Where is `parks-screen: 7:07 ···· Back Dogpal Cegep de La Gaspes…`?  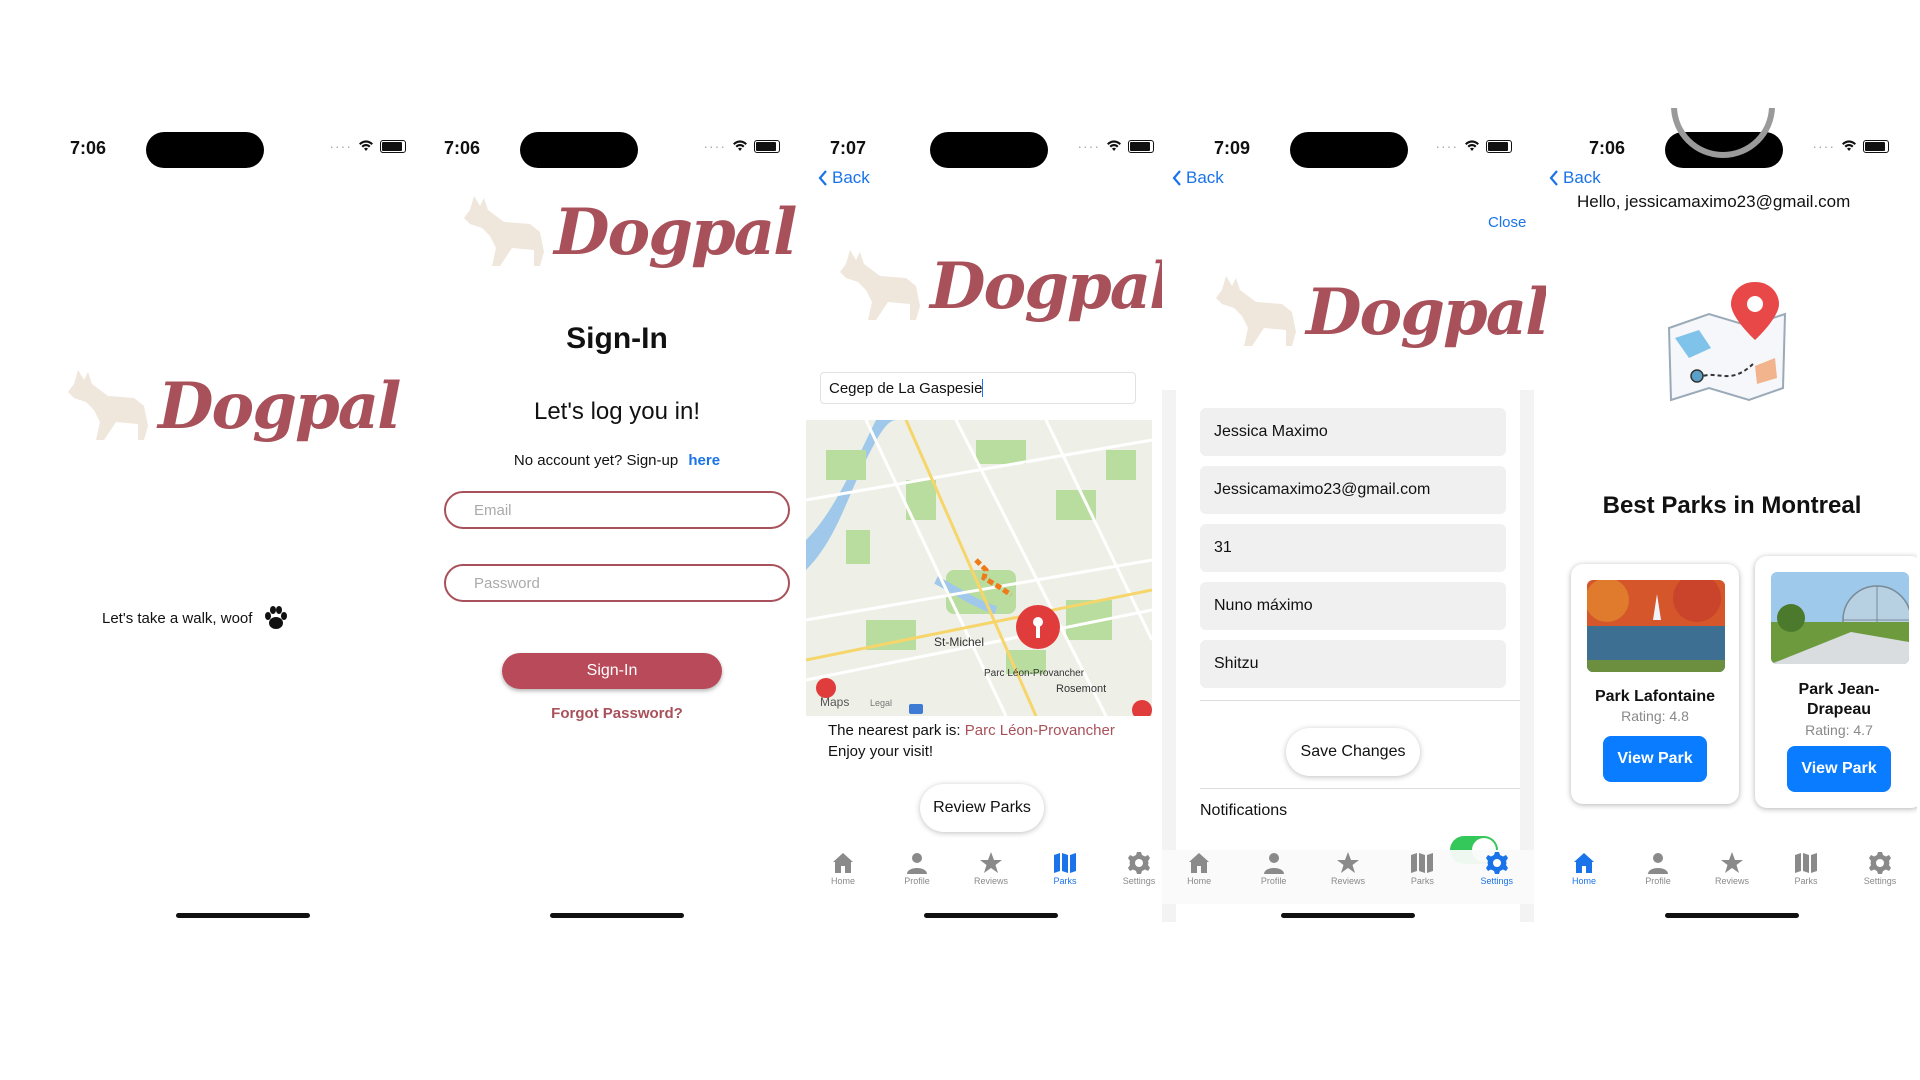 parks-screen: 7:07 ···· Back Dogpal Cegep de La Gaspes… is located at coordinates (991, 520).